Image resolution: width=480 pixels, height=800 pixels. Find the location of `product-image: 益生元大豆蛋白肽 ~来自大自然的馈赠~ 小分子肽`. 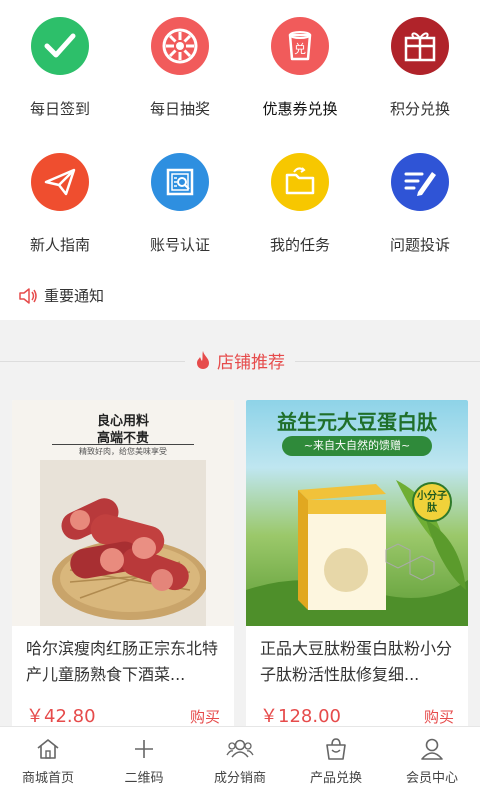

product-image: 益生元大豆蛋白肽 ~来自大自然的馈赠~ 小分子肽 is located at coordinates (357, 513).